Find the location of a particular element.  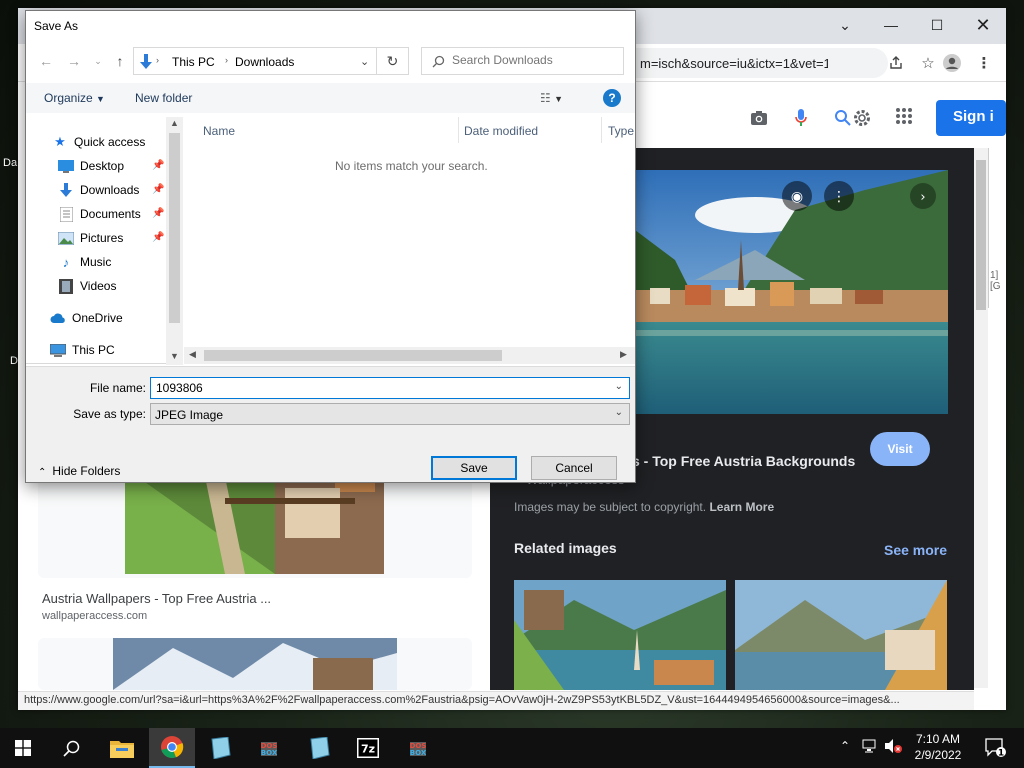

file-pane-hscrollbar: ◀ ▶ is located at coordinates (409, 355).